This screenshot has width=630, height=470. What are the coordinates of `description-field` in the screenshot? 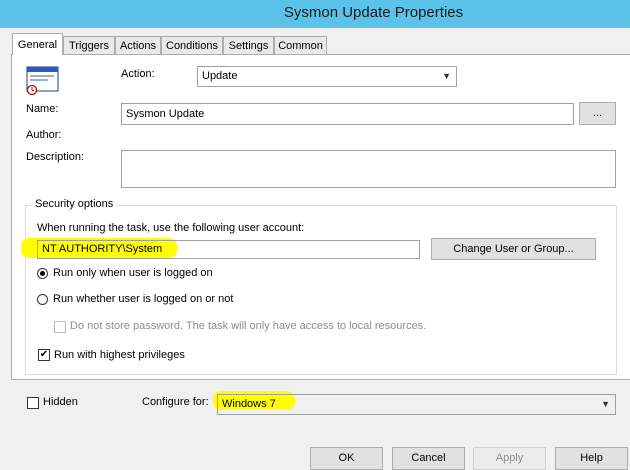 It's located at (368, 169).